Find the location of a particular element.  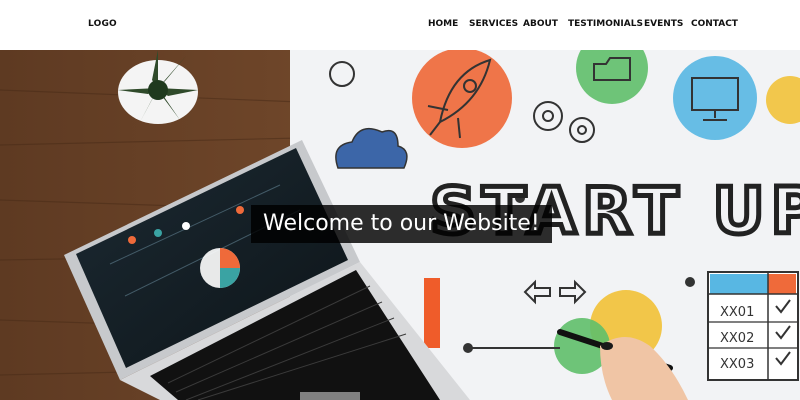

logo-link: LOGO is located at coordinates (102, 24).